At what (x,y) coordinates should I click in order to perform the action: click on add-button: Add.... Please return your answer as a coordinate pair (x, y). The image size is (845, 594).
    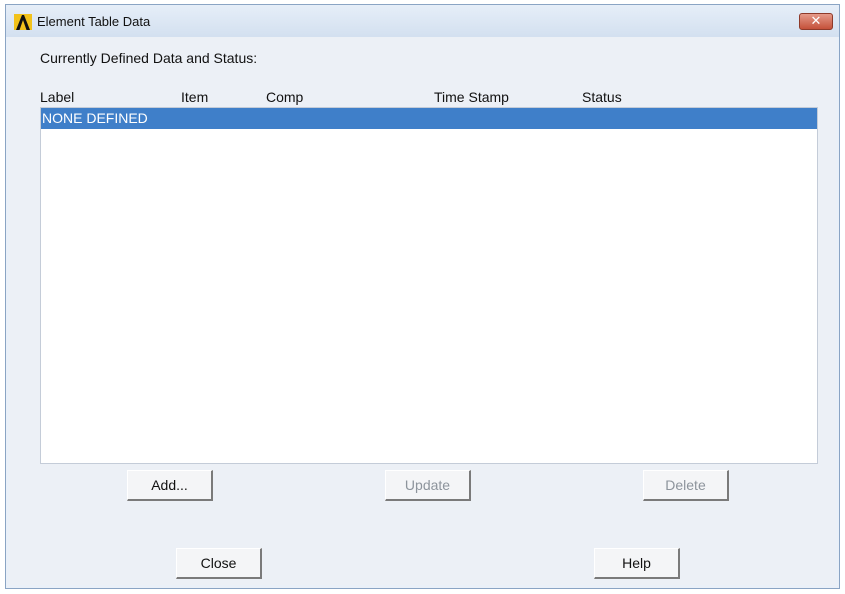
    Looking at the image, I should click on (170, 485).